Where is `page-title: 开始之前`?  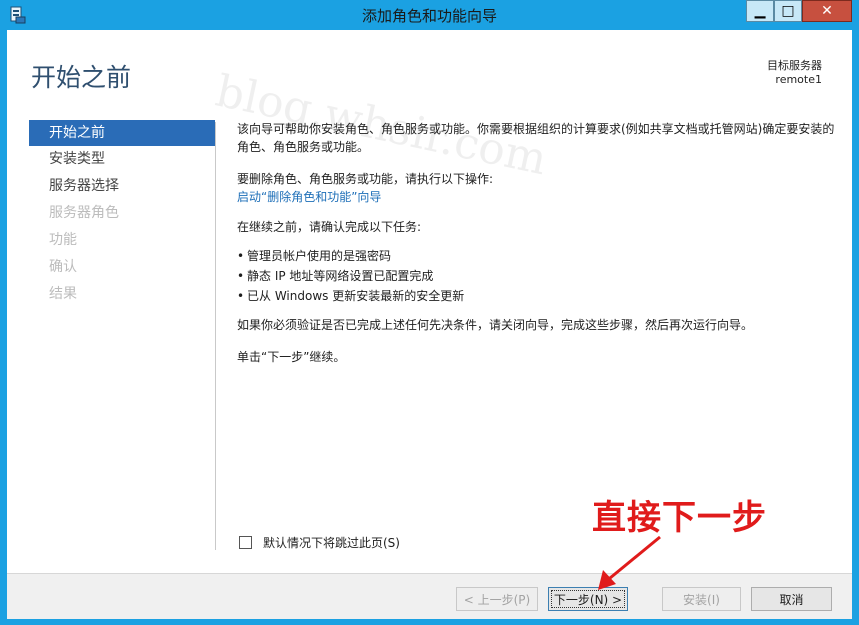 page-title: 开始之前 is located at coordinates (81, 77).